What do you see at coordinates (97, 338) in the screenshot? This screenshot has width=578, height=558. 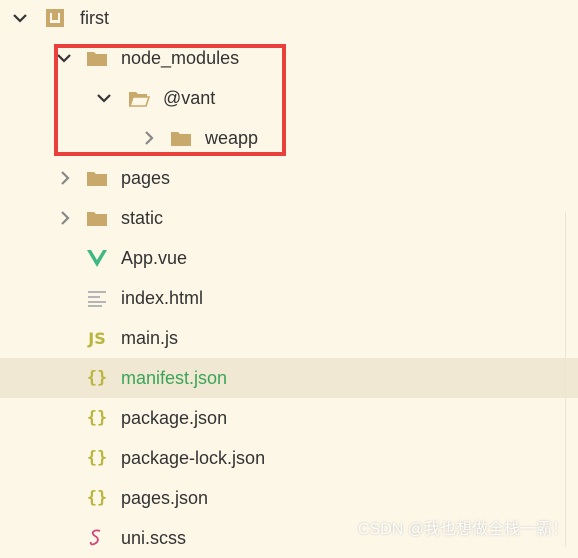 I see `js-icon: JS` at bounding box center [97, 338].